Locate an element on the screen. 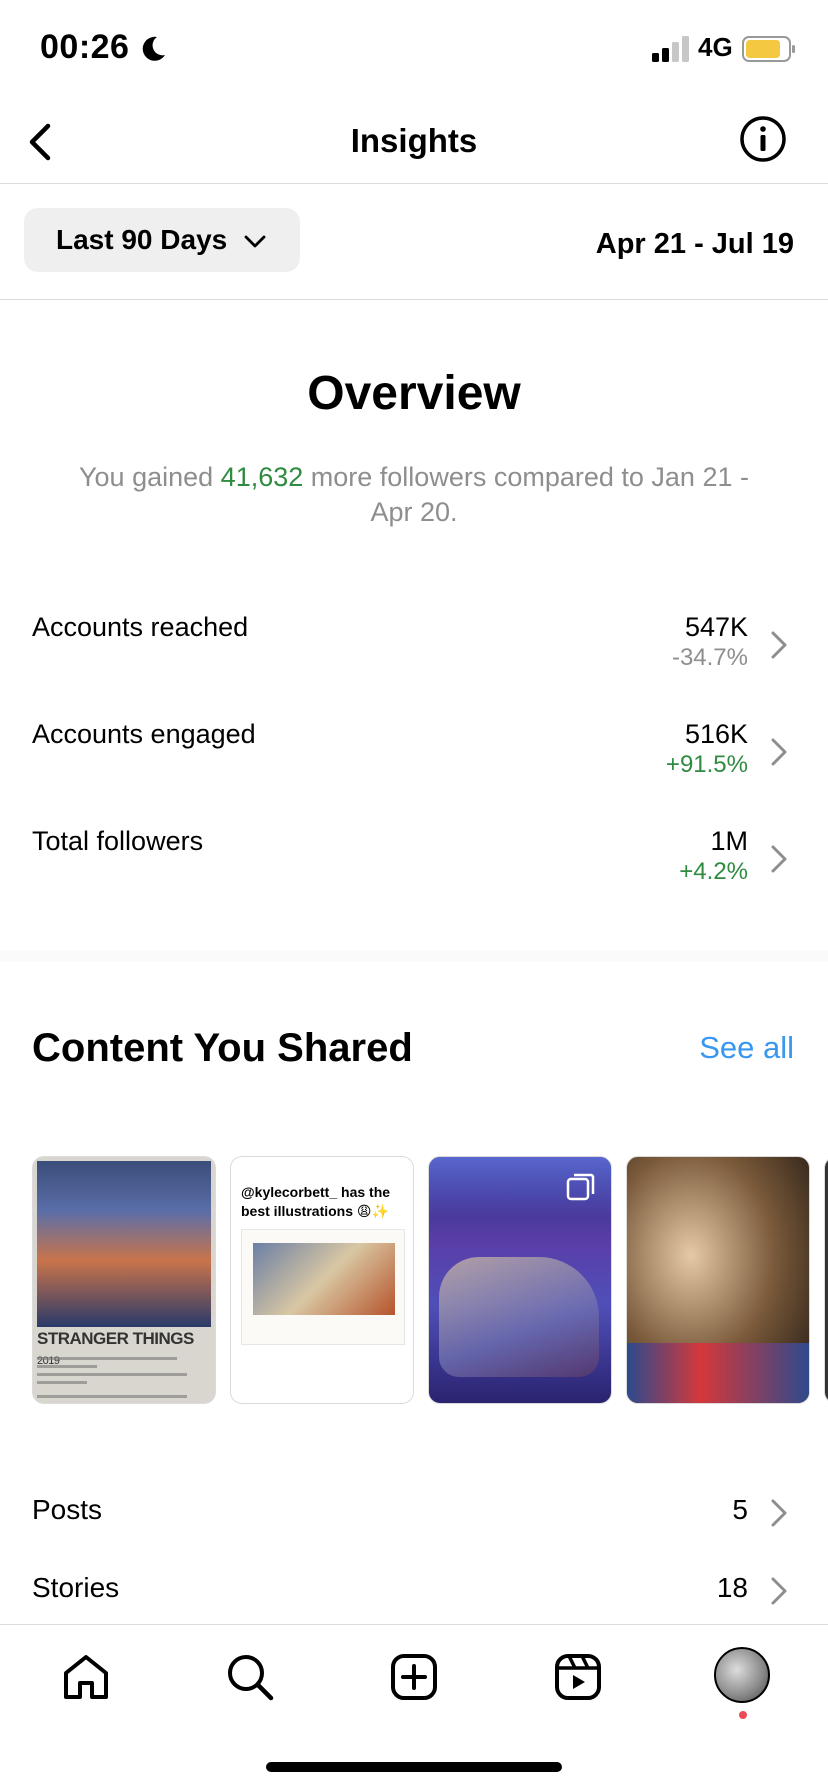 The height and width of the screenshot is (1792, 828). poster-title-text: STRANGER THINGS is located at coordinates (115, 1338).